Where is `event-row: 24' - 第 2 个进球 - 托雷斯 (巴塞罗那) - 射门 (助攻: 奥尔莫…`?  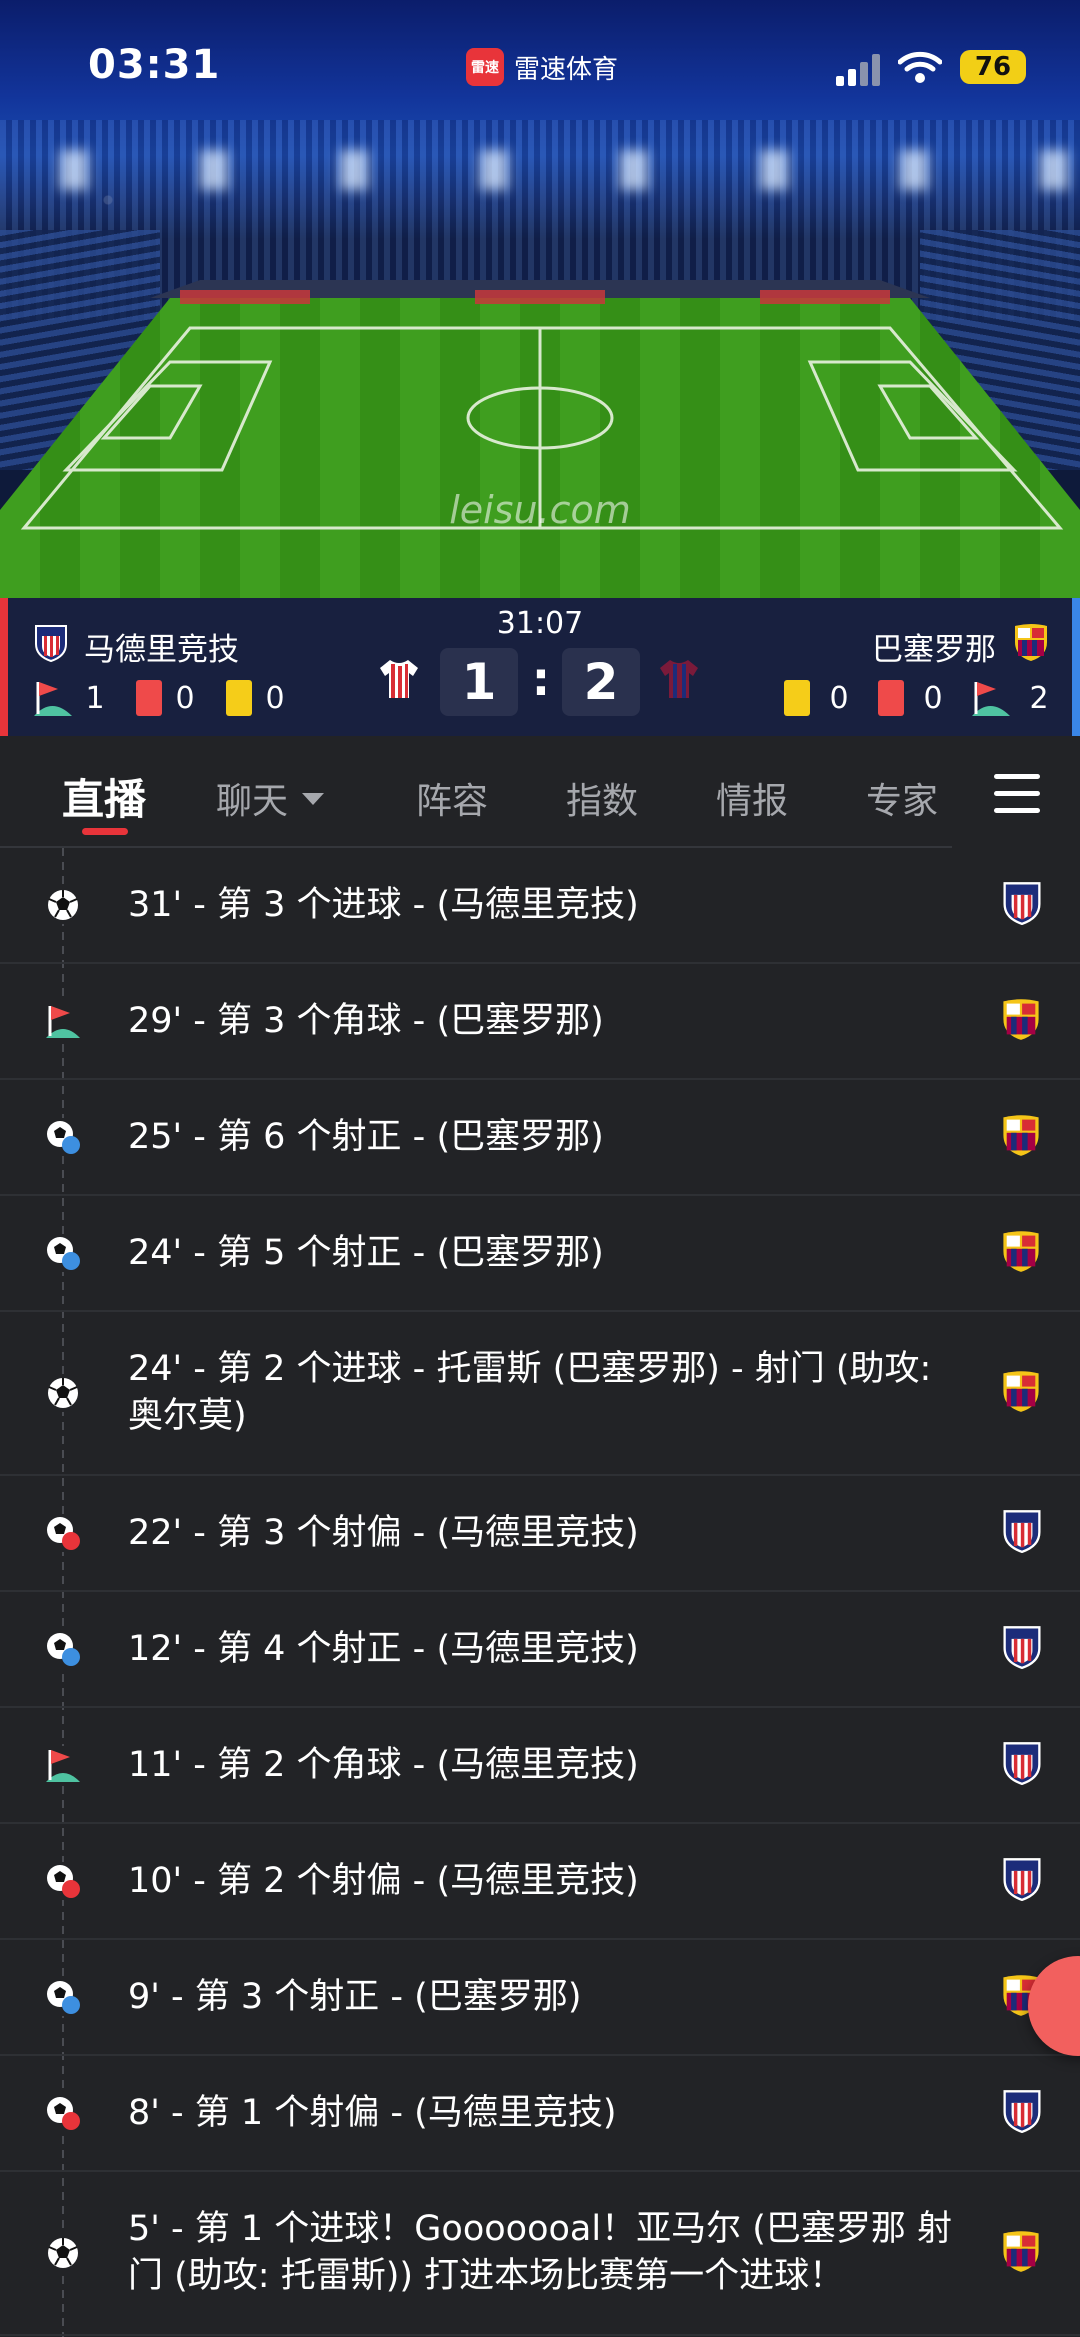 event-row: 24' - 第 2 个进球 - 托雷斯 (巴塞罗那) - 射门 (助攻: 奥尔莫… is located at coordinates (540, 1394).